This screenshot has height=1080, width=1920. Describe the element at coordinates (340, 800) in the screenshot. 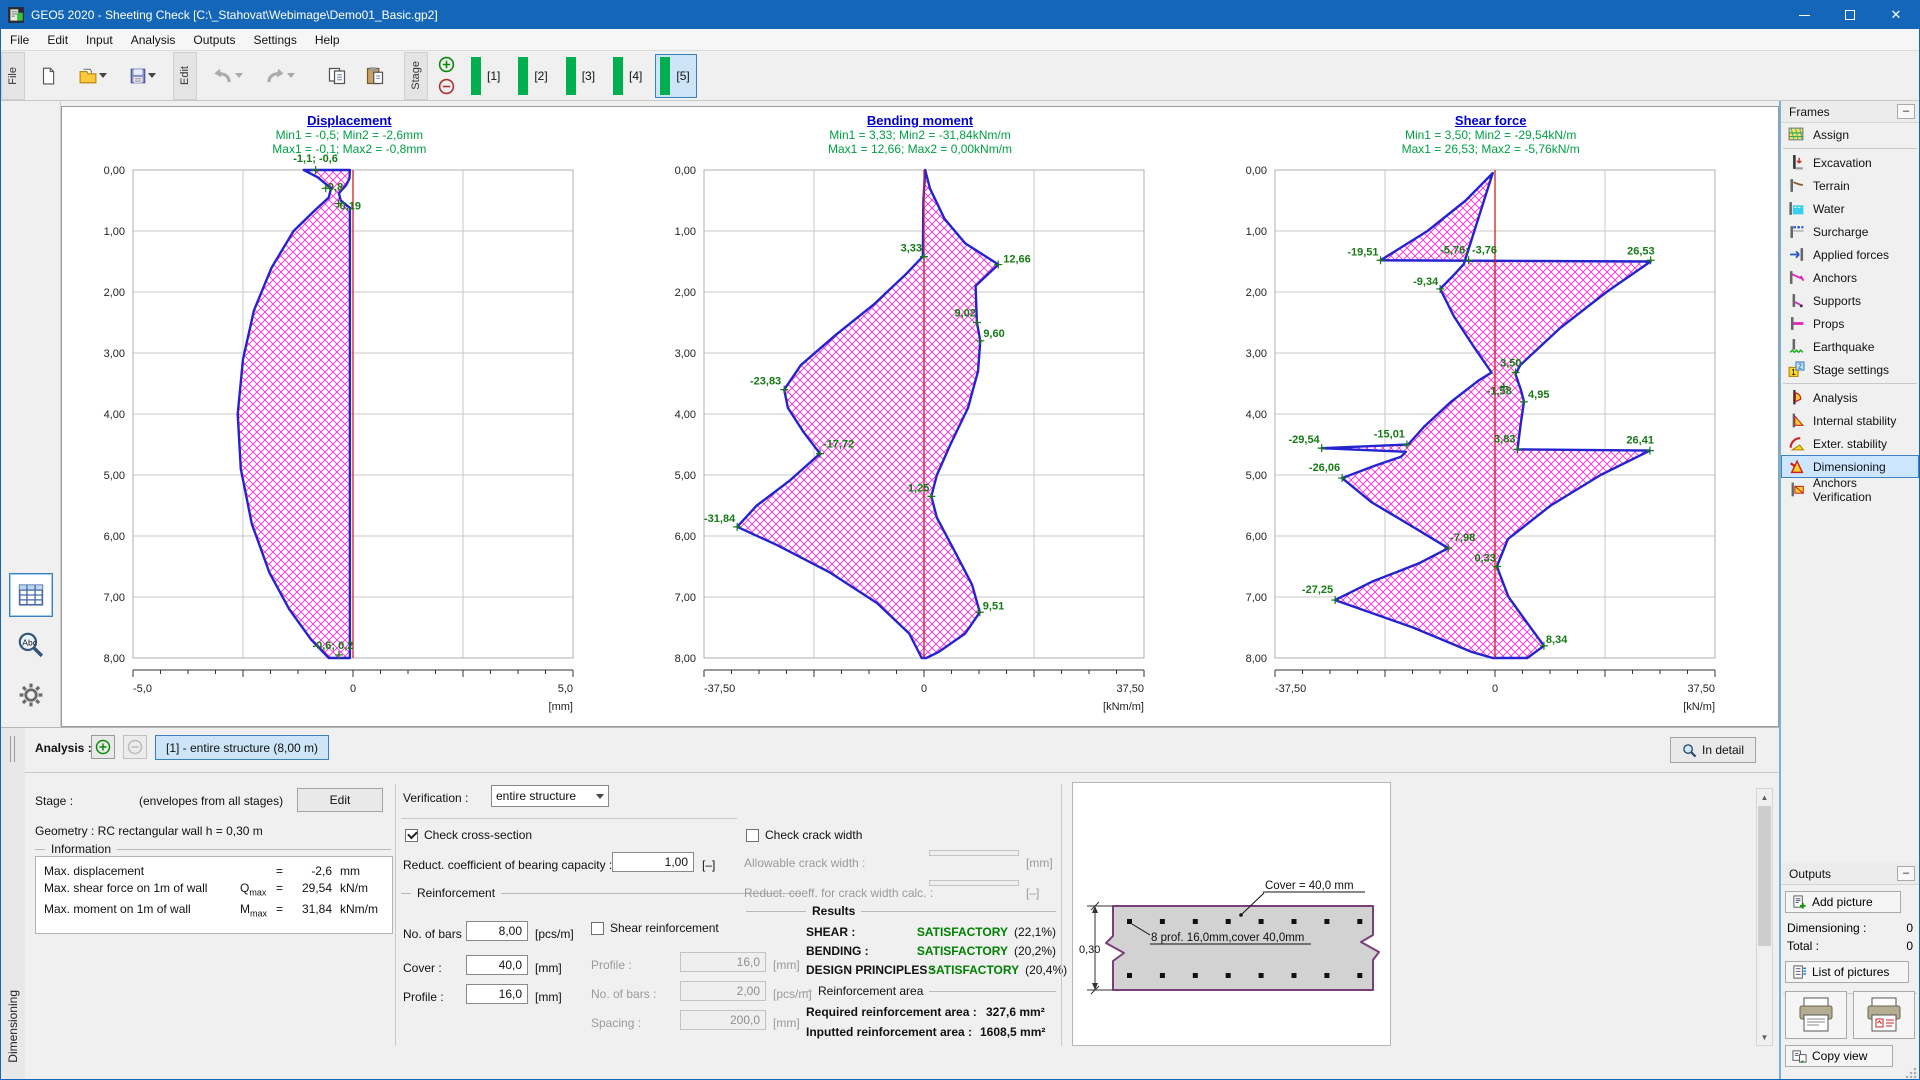

I see `edit-stage-button: Edit` at that location.